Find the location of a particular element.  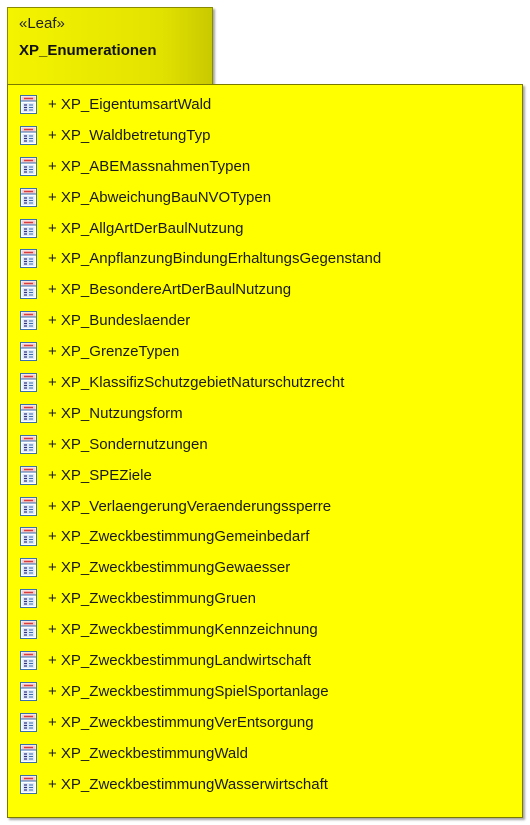

list-item: + XP_ZweckbestimmungKennzeichnung is located at coordinates (265, 629).